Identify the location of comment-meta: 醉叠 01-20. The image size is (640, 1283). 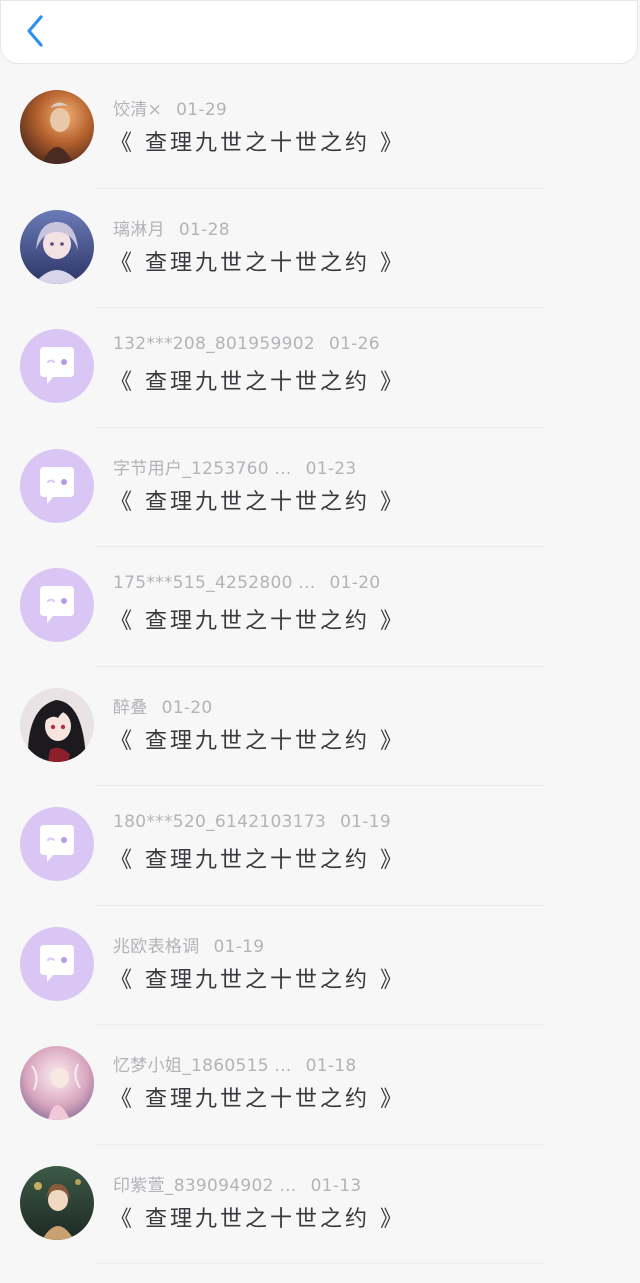
(163, 705).